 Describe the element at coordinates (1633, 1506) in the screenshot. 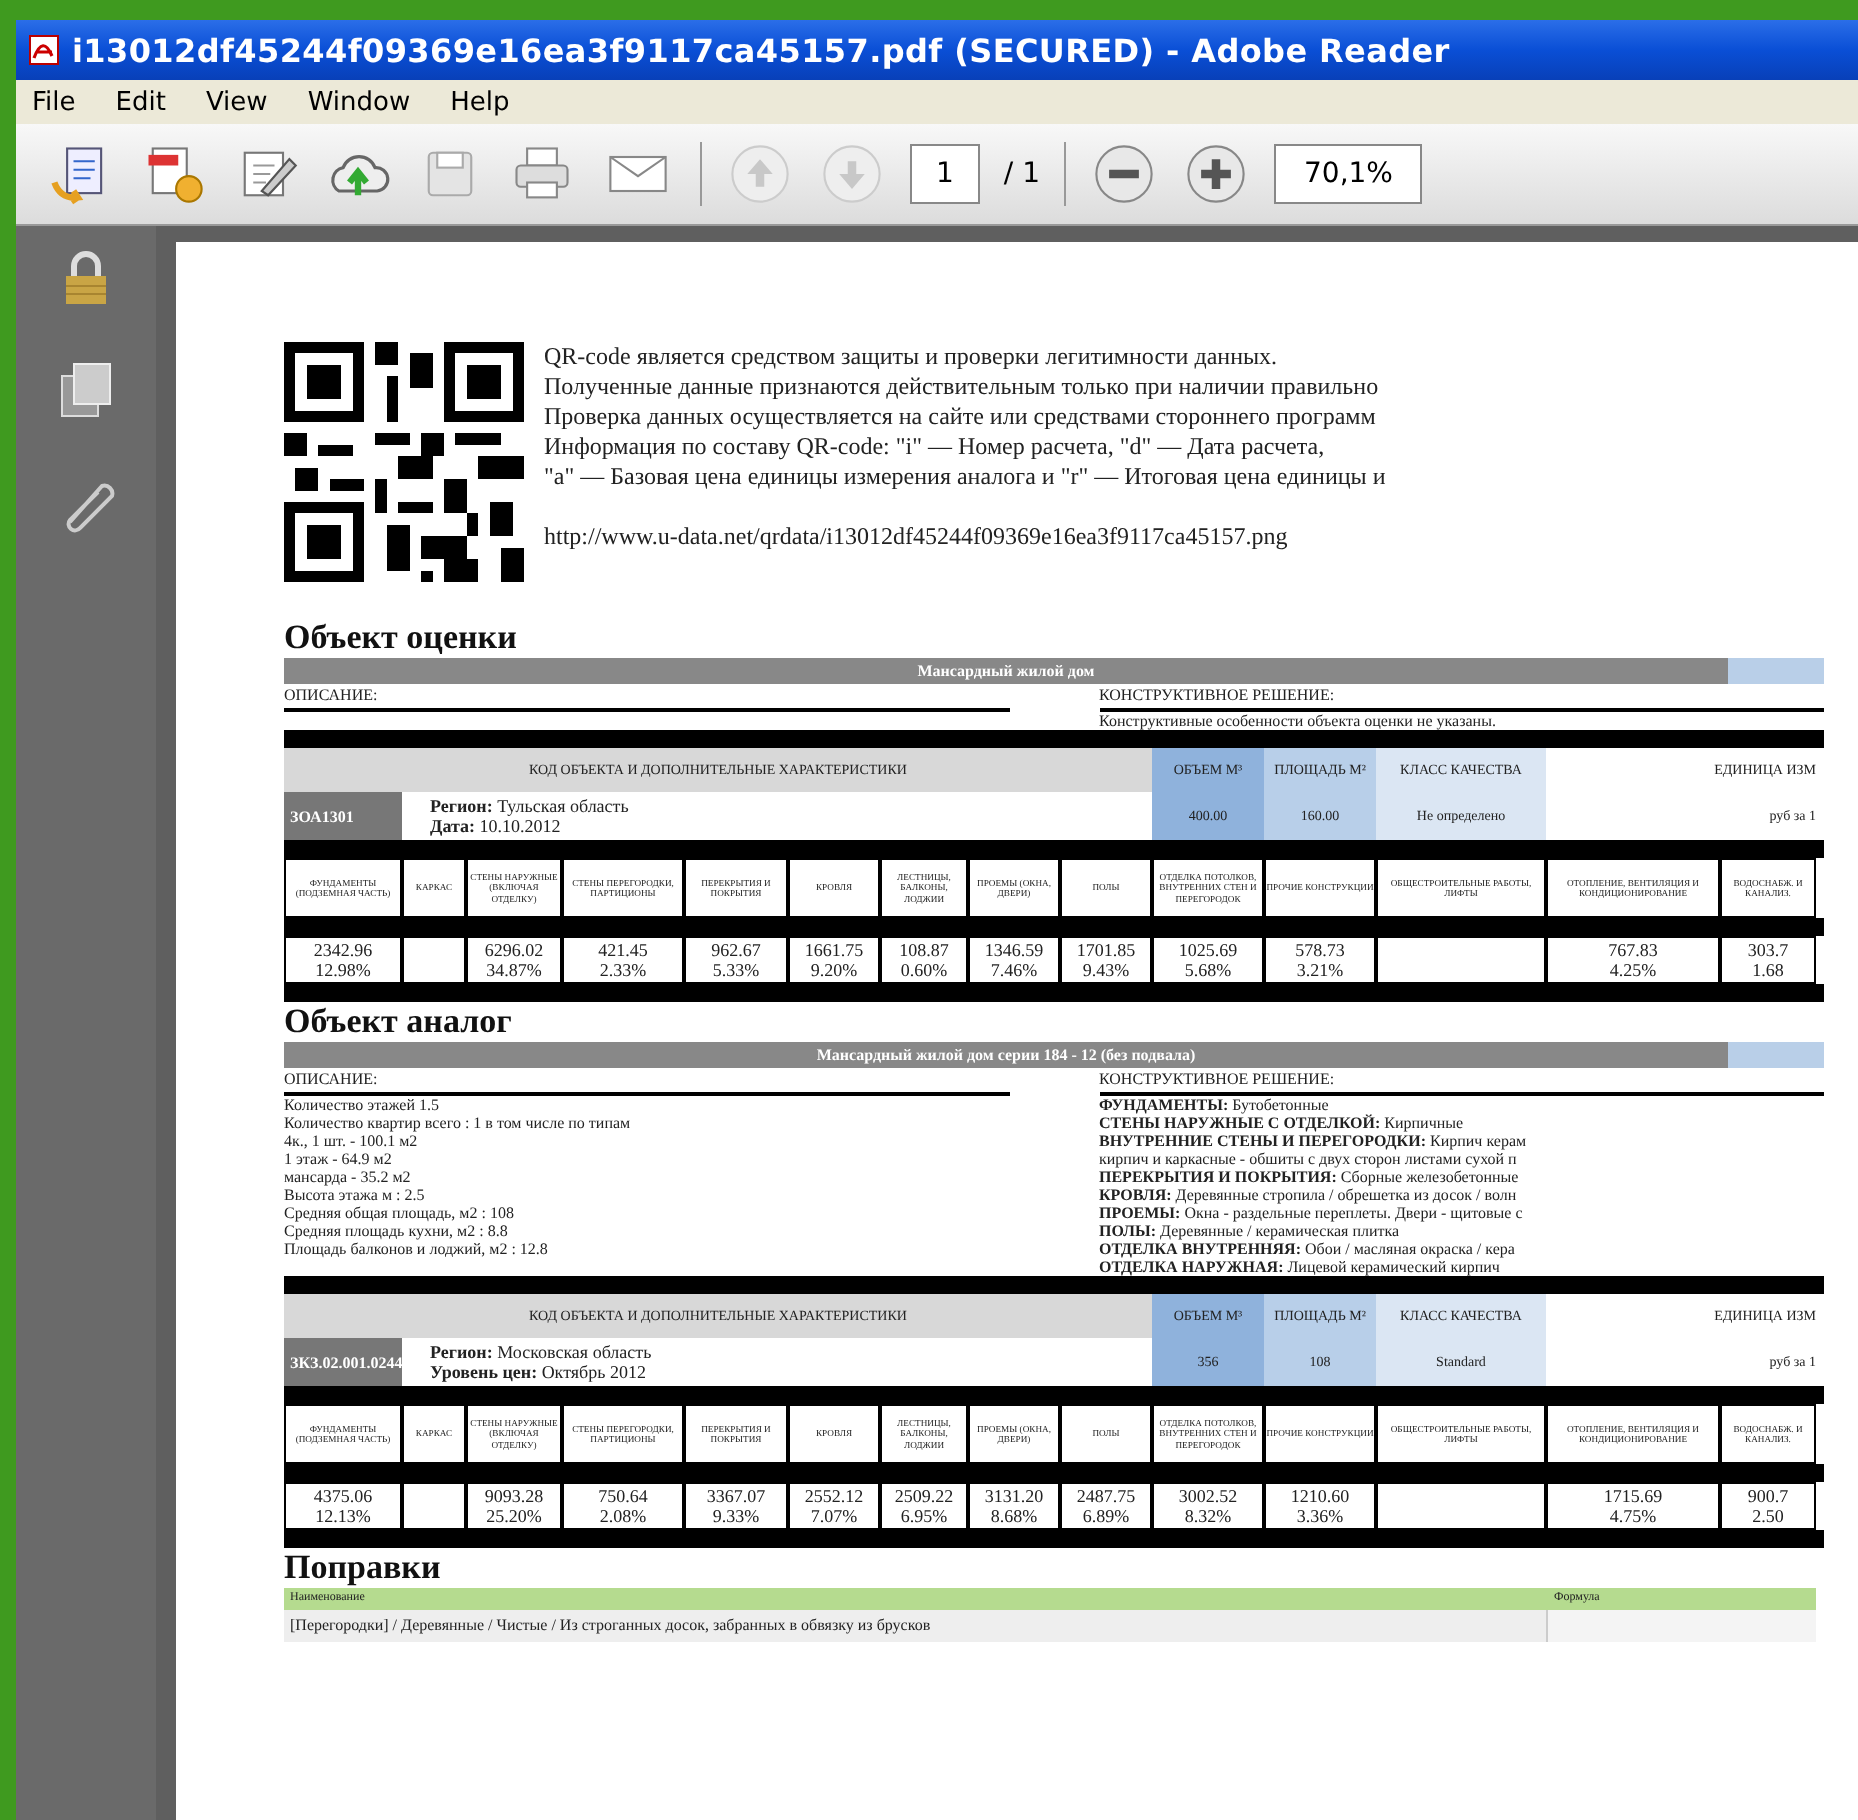

I see `element-value-cell: 1715.69 4.75%` at that location.